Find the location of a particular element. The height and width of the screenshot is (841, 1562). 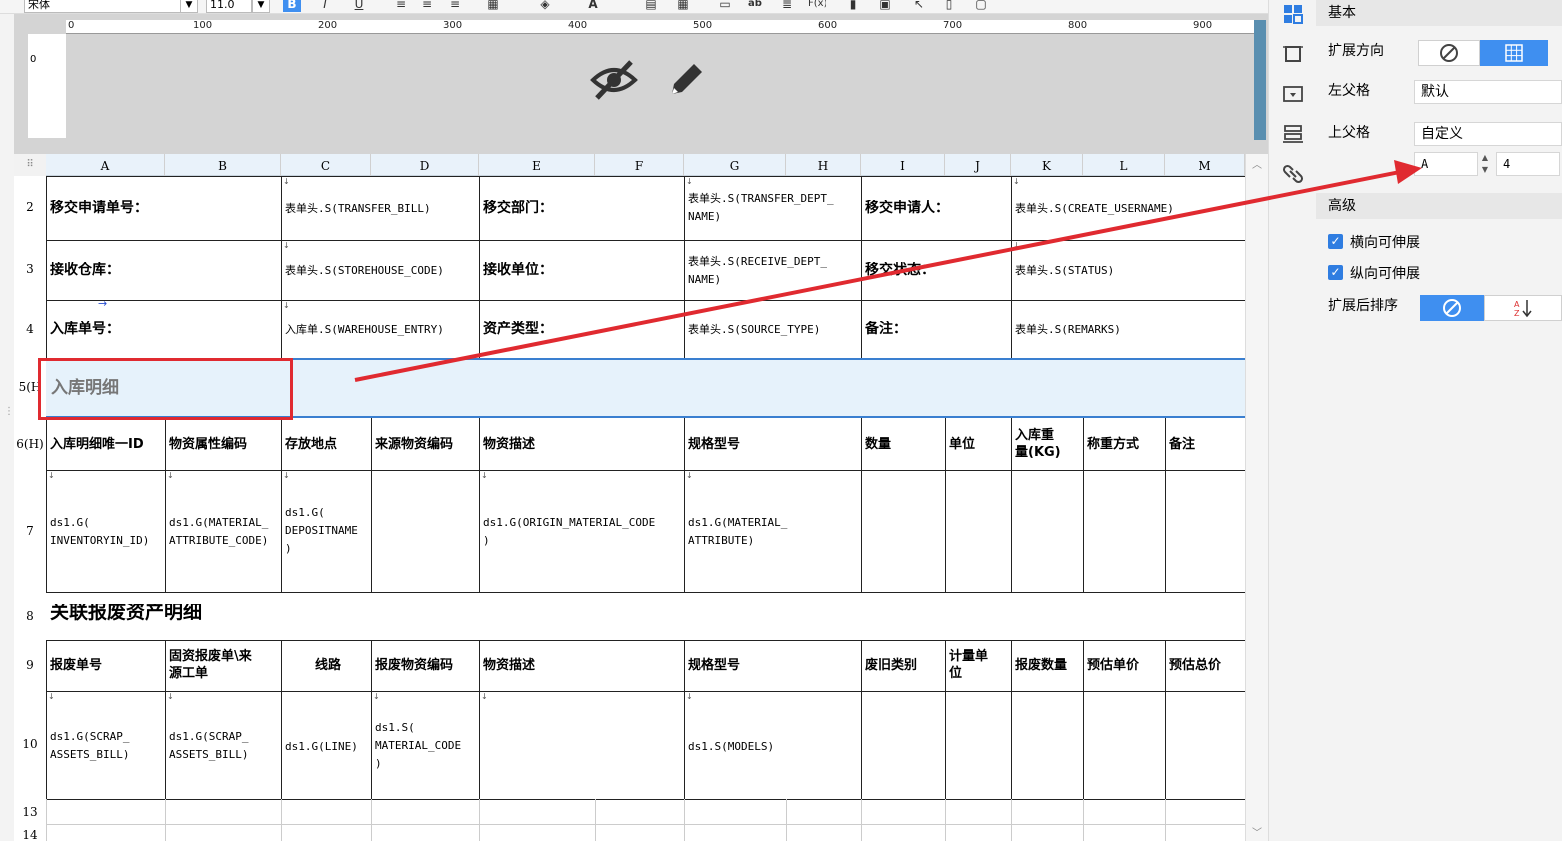

table-icon: ▦ is located at coordinates (683, 6).